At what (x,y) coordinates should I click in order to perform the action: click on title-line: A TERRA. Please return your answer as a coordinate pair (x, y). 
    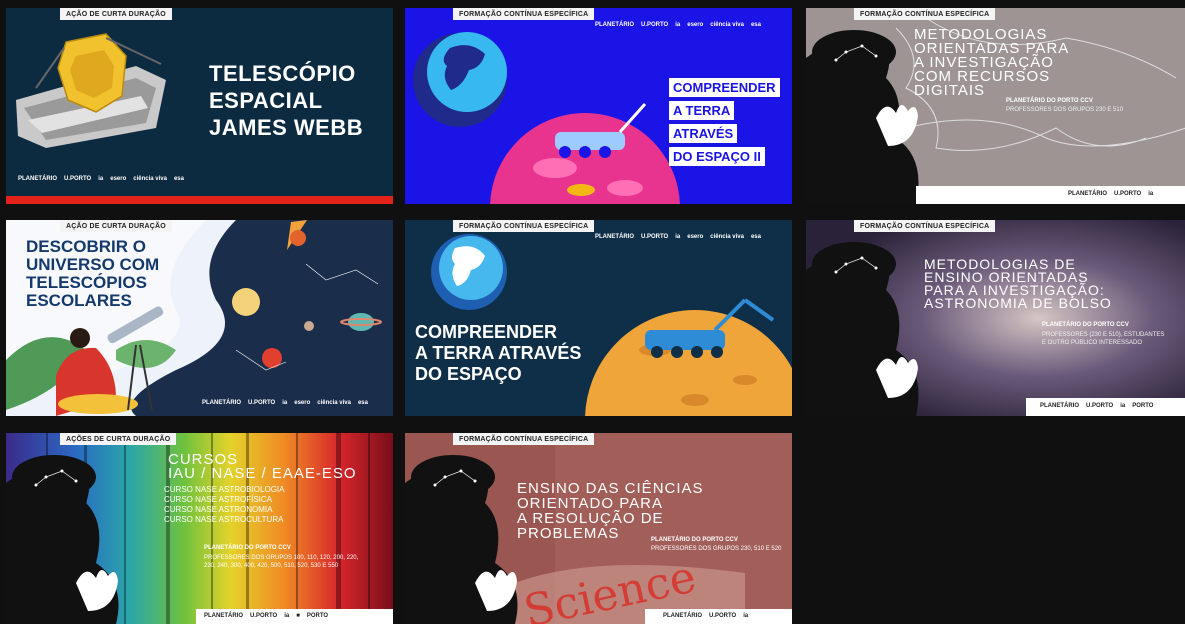
    Looking at the image, I should click on (702, 110).